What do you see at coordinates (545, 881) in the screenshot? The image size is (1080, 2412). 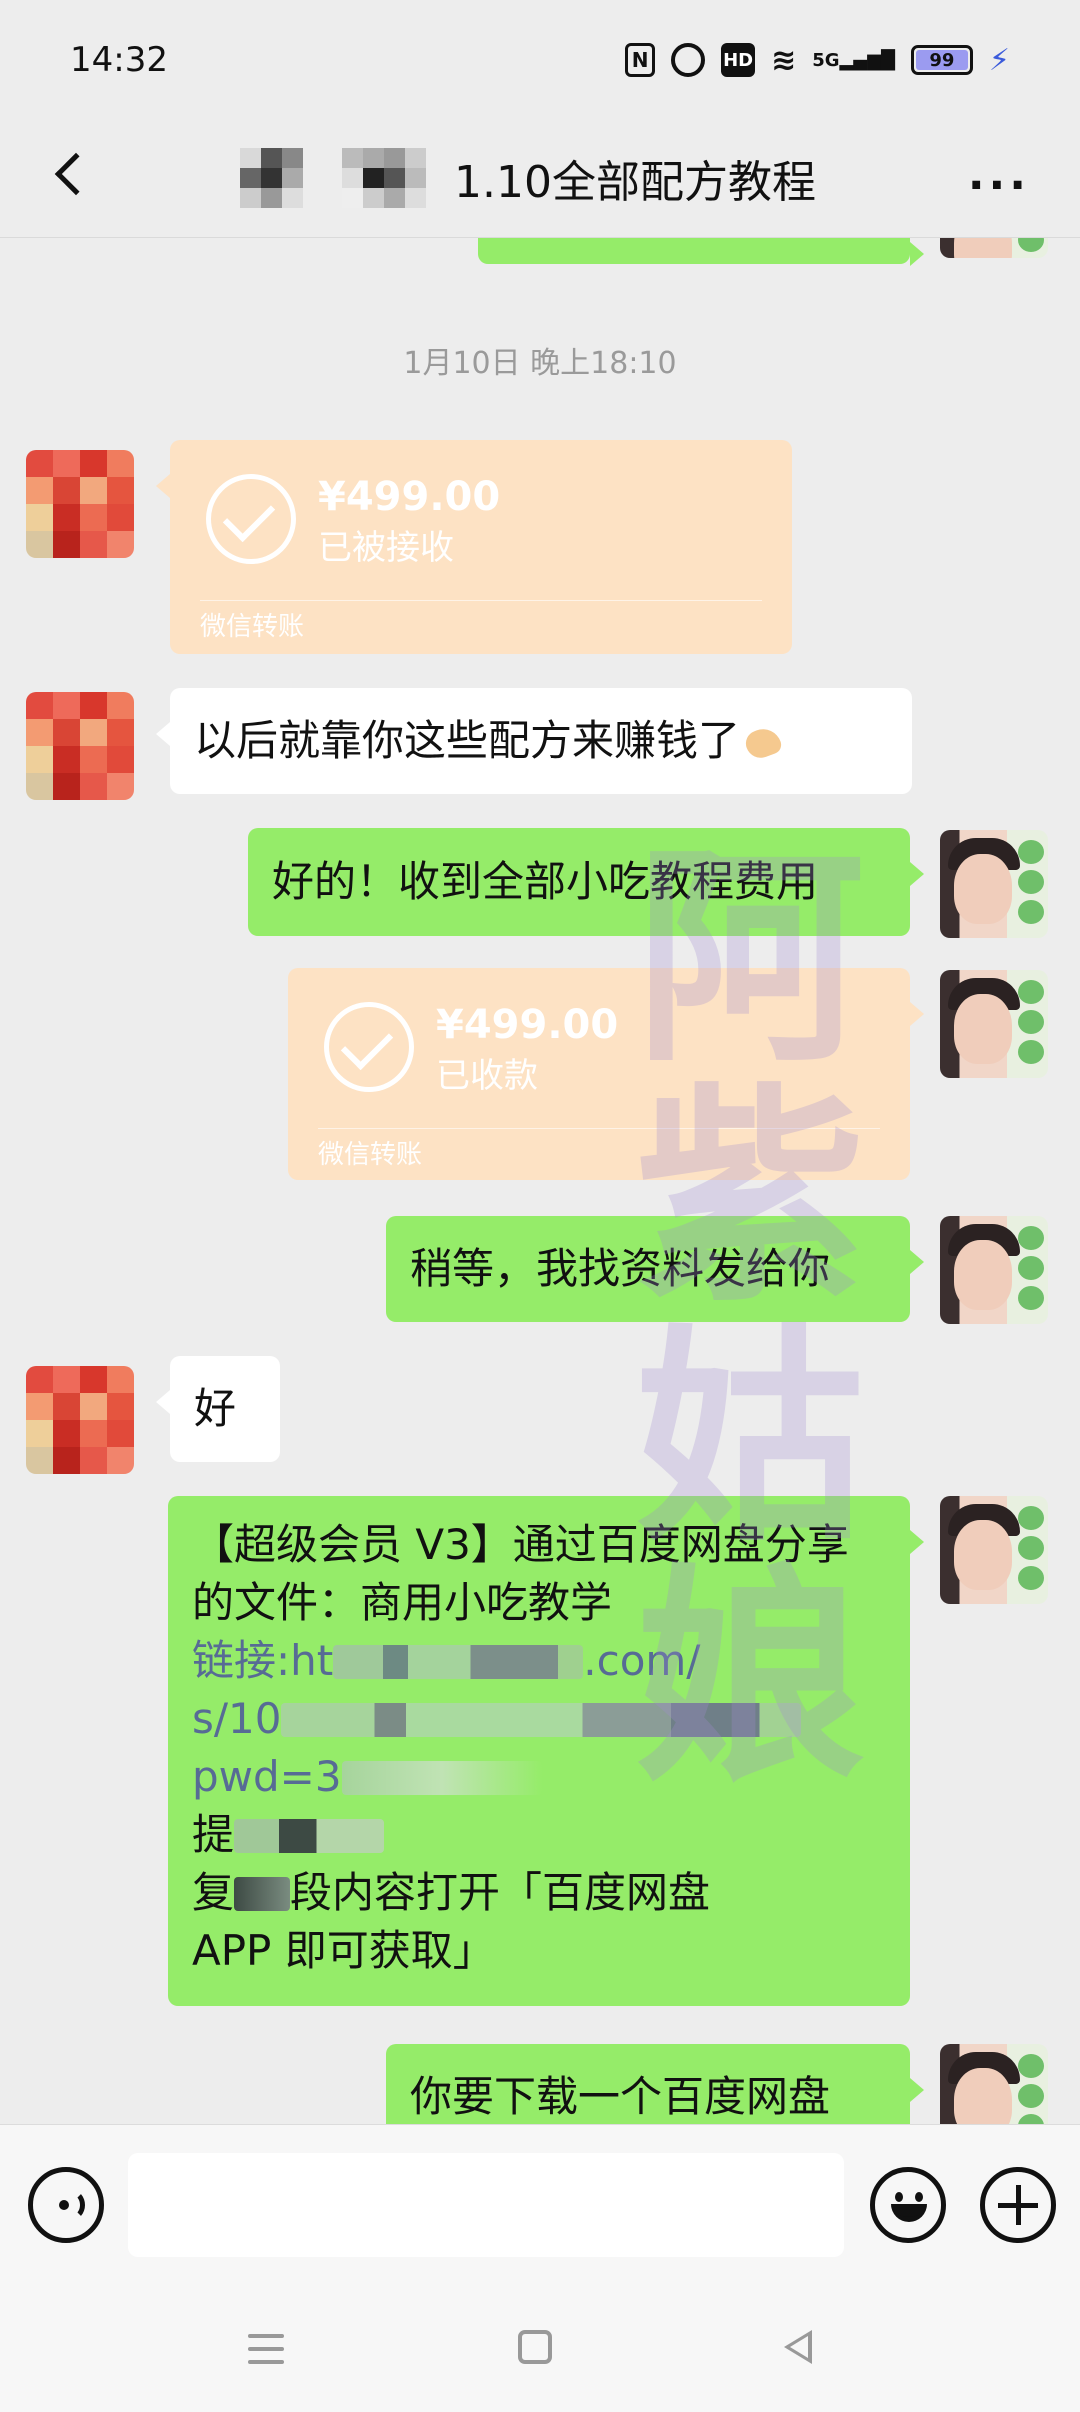 I see `message-text: 好的！收到全部小吃教程费用` at bounding box center [545, 881].